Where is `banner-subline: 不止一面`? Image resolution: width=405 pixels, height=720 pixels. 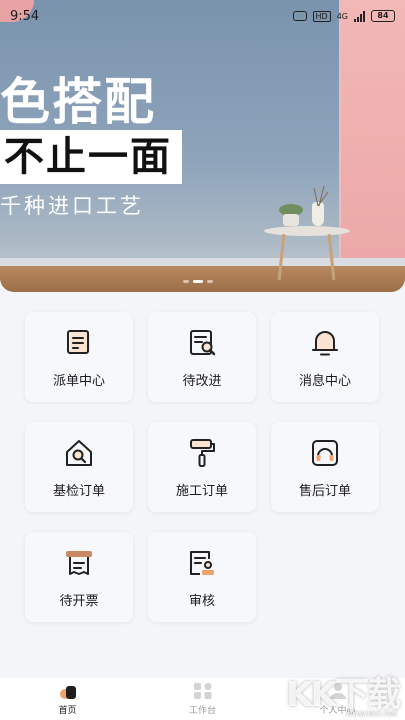 banner-subline: 不止一面 is located at coordinates (88, 157).